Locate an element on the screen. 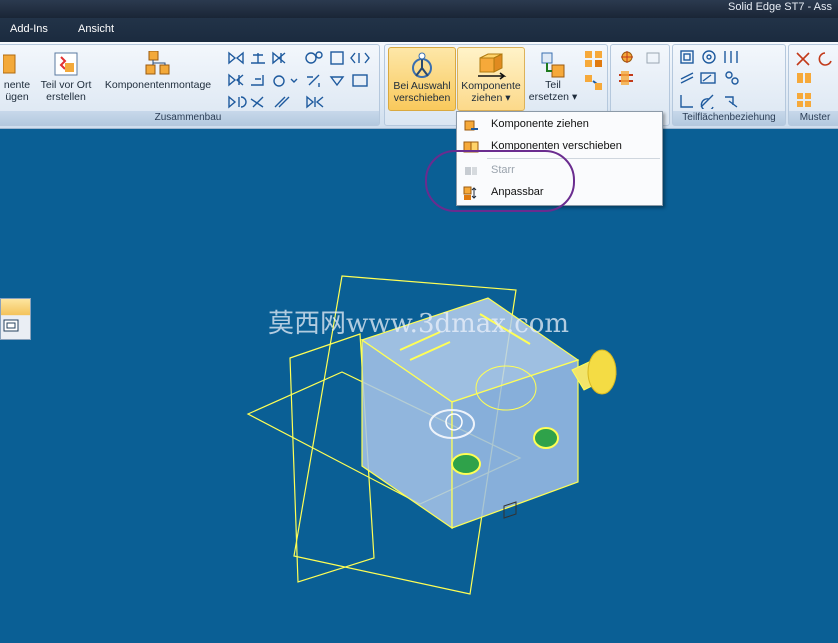  komponente-einfuegen-line1: nente is located at coordinates (17, 85).